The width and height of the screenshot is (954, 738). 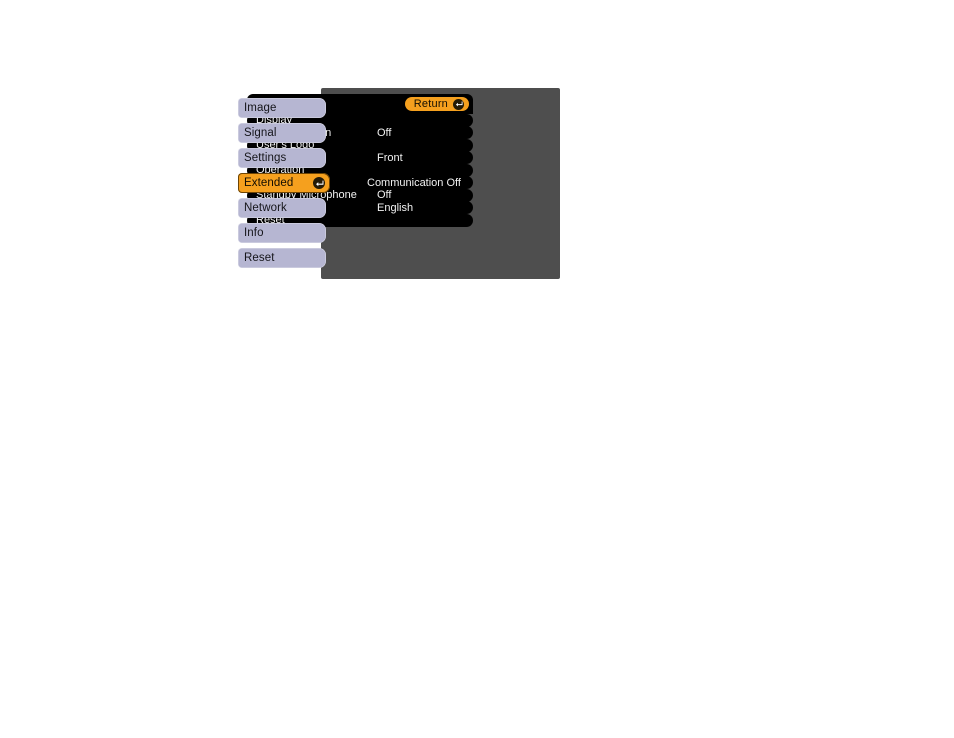 I want to click on sidebar-item-label: Extended, so click(x=269, y=183).